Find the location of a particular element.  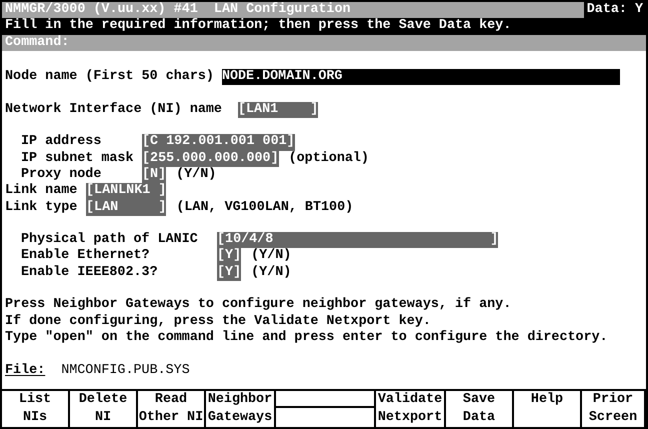

input-field: [10/4/8 ] is located at coordinates (357, 240).